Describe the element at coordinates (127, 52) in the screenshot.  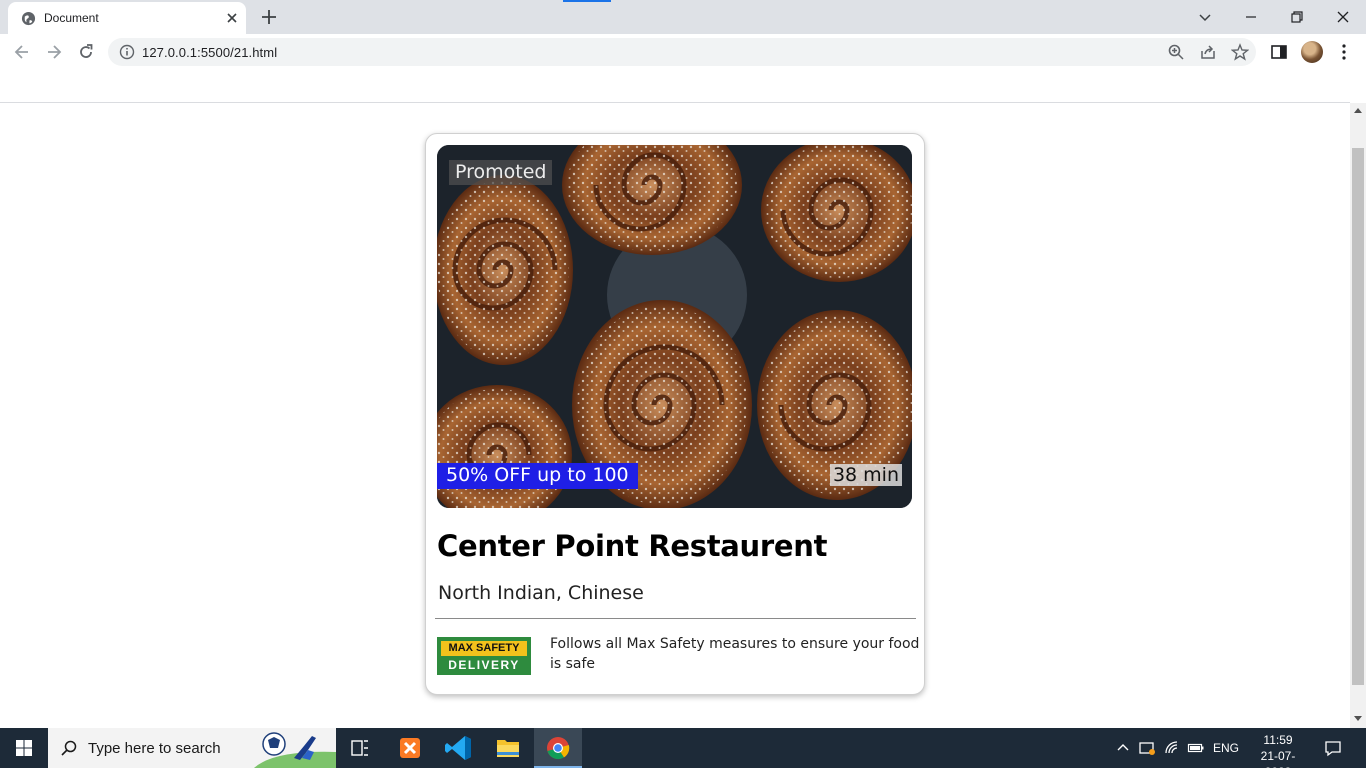
I see `info-icon` at that location.